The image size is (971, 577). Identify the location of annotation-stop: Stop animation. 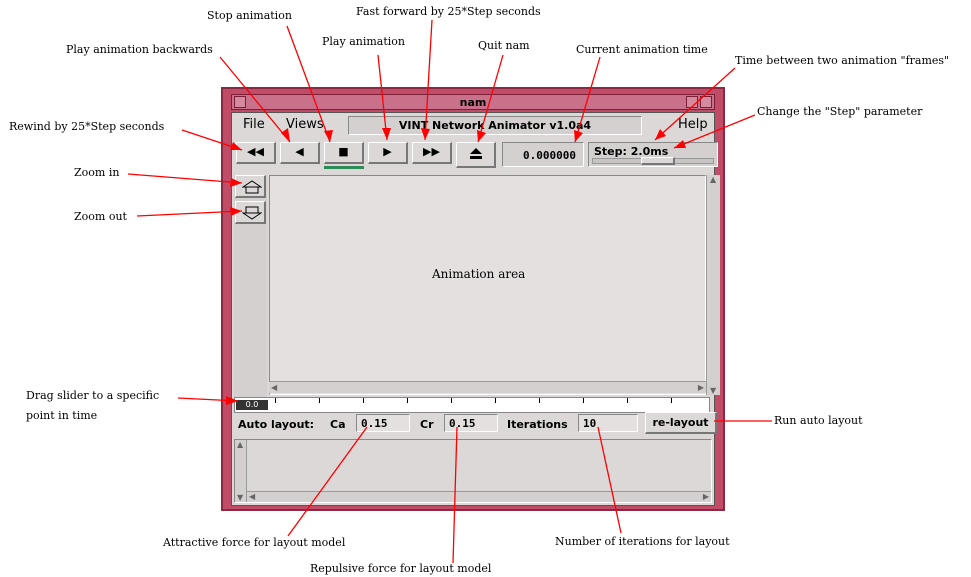
(249, 15).